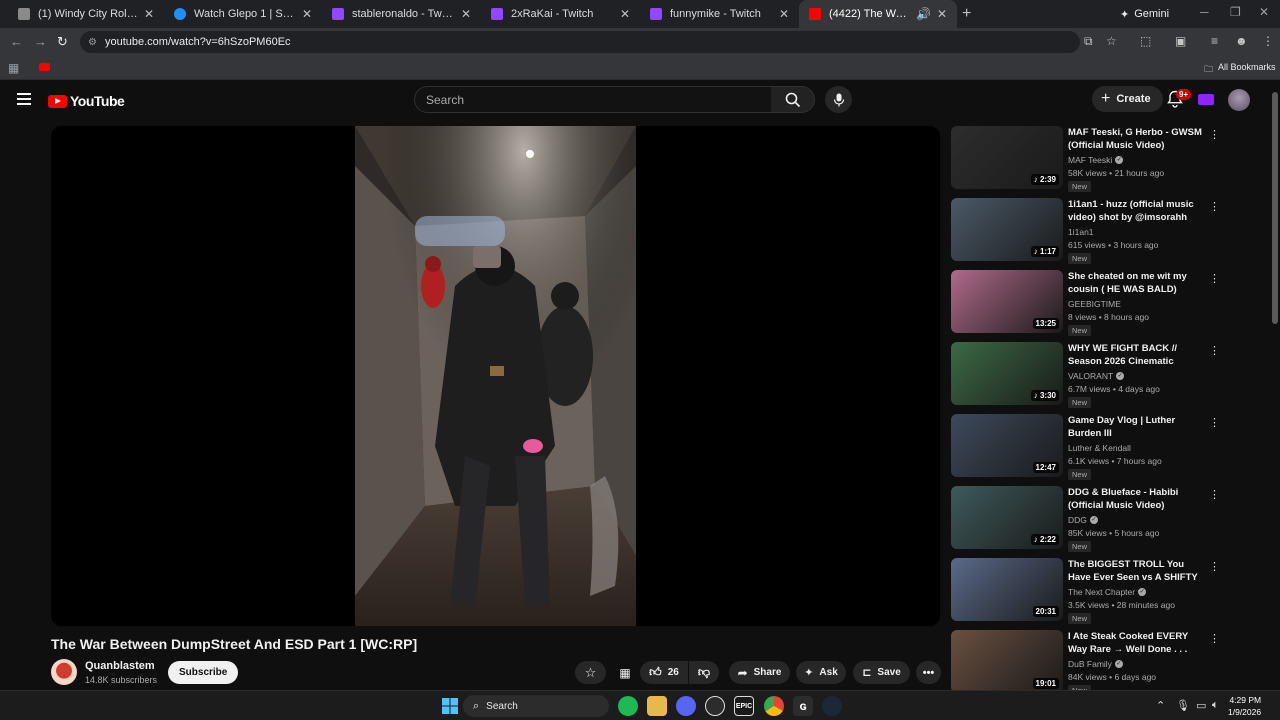 This screenshot has height=720, width=1280. I want to click on guide-menu-icon, so click(24, 99).